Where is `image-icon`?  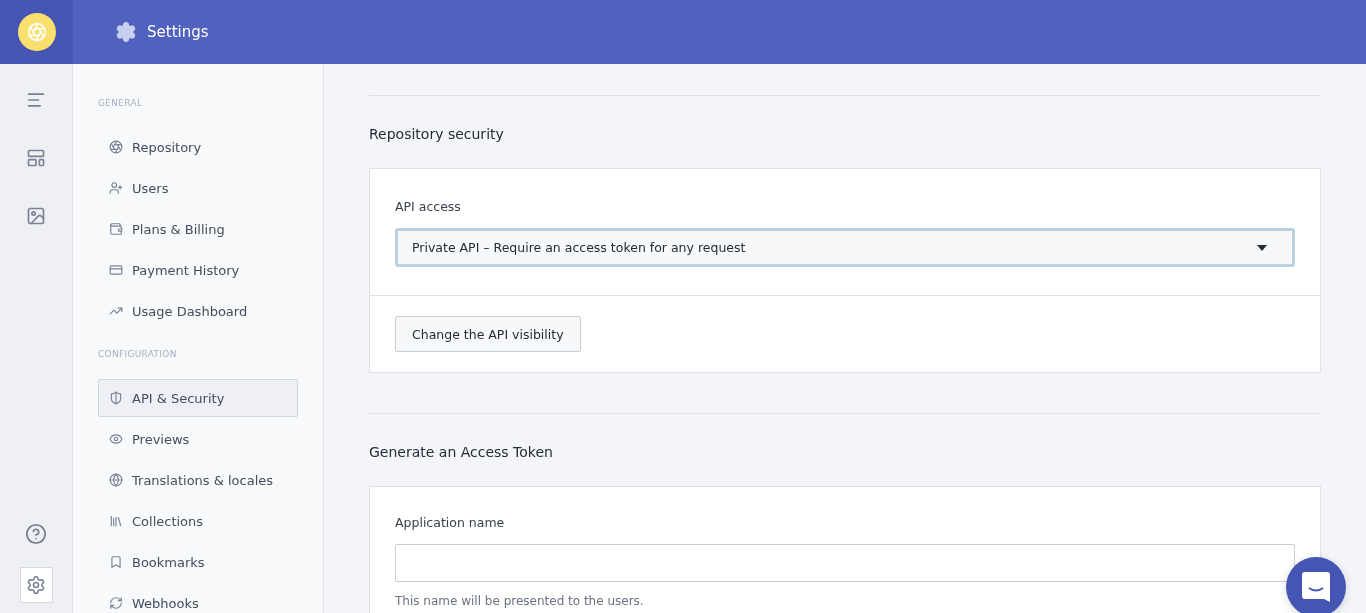 image-icon is located at coordinates (36, 216).